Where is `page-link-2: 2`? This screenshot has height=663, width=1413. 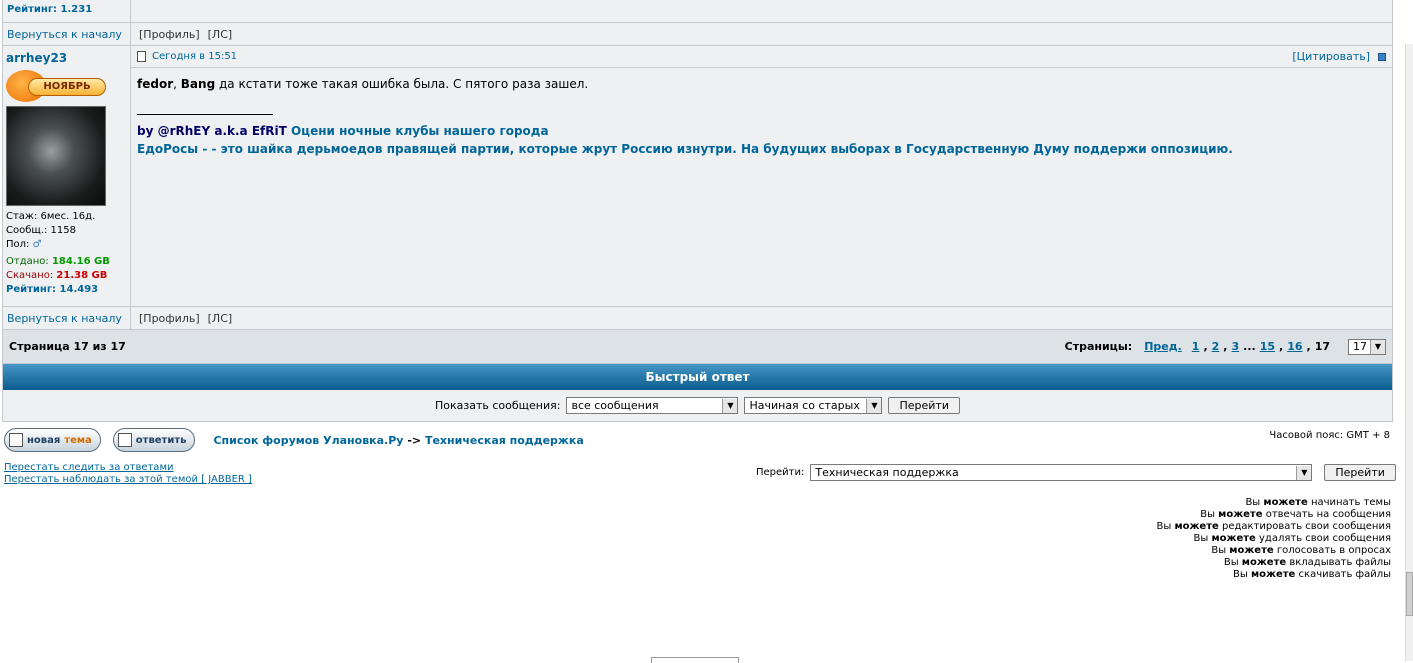
page-link-2: 2 is located at coordinates (1216, 346).